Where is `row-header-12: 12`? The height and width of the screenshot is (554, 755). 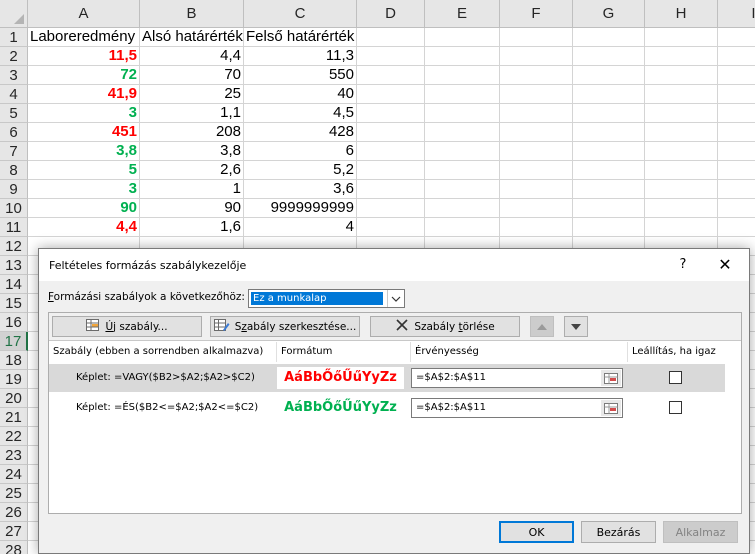
row-header-12: 12 is located at coordinates (14, 246).